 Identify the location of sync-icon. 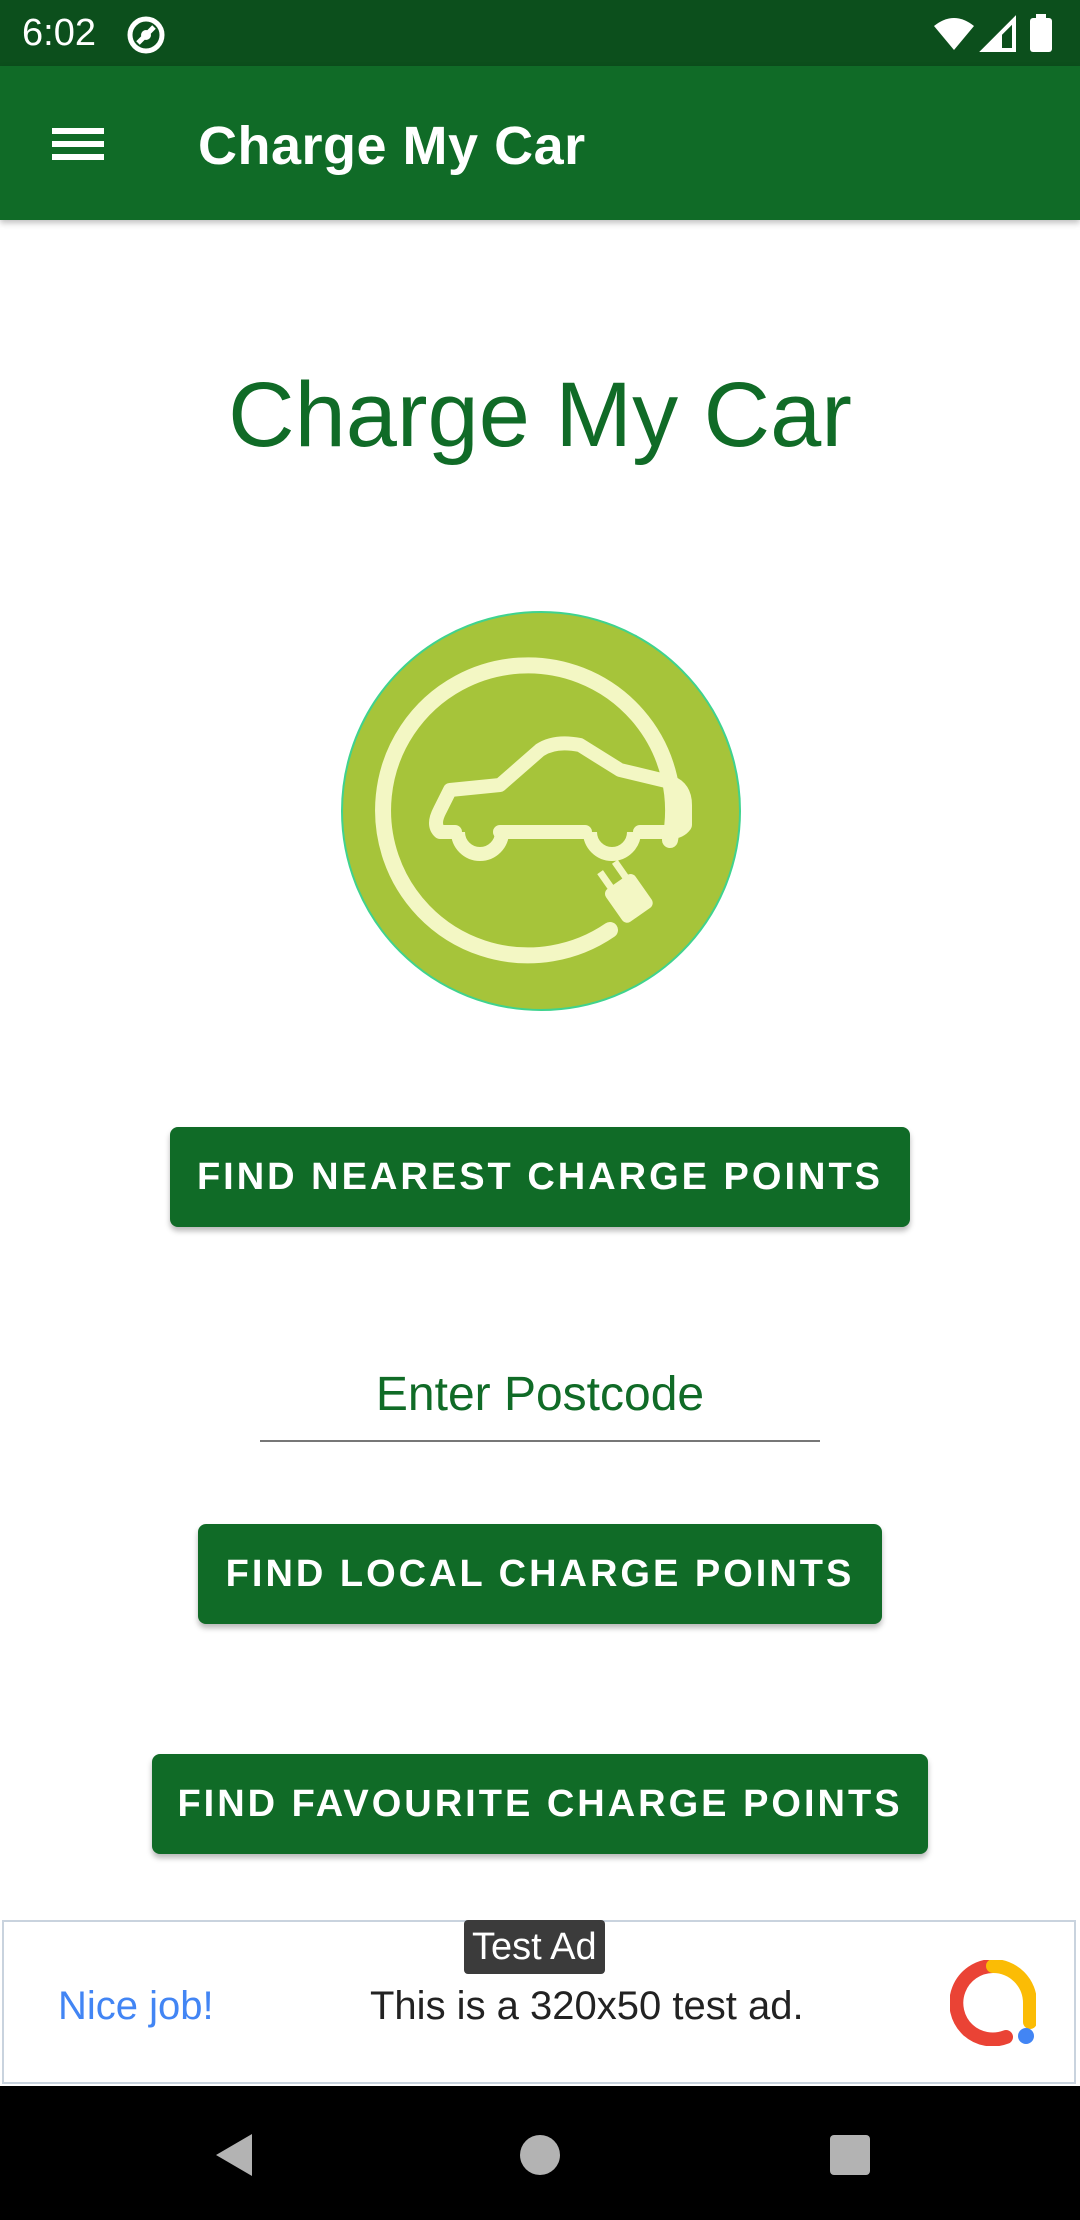
(146, 35).